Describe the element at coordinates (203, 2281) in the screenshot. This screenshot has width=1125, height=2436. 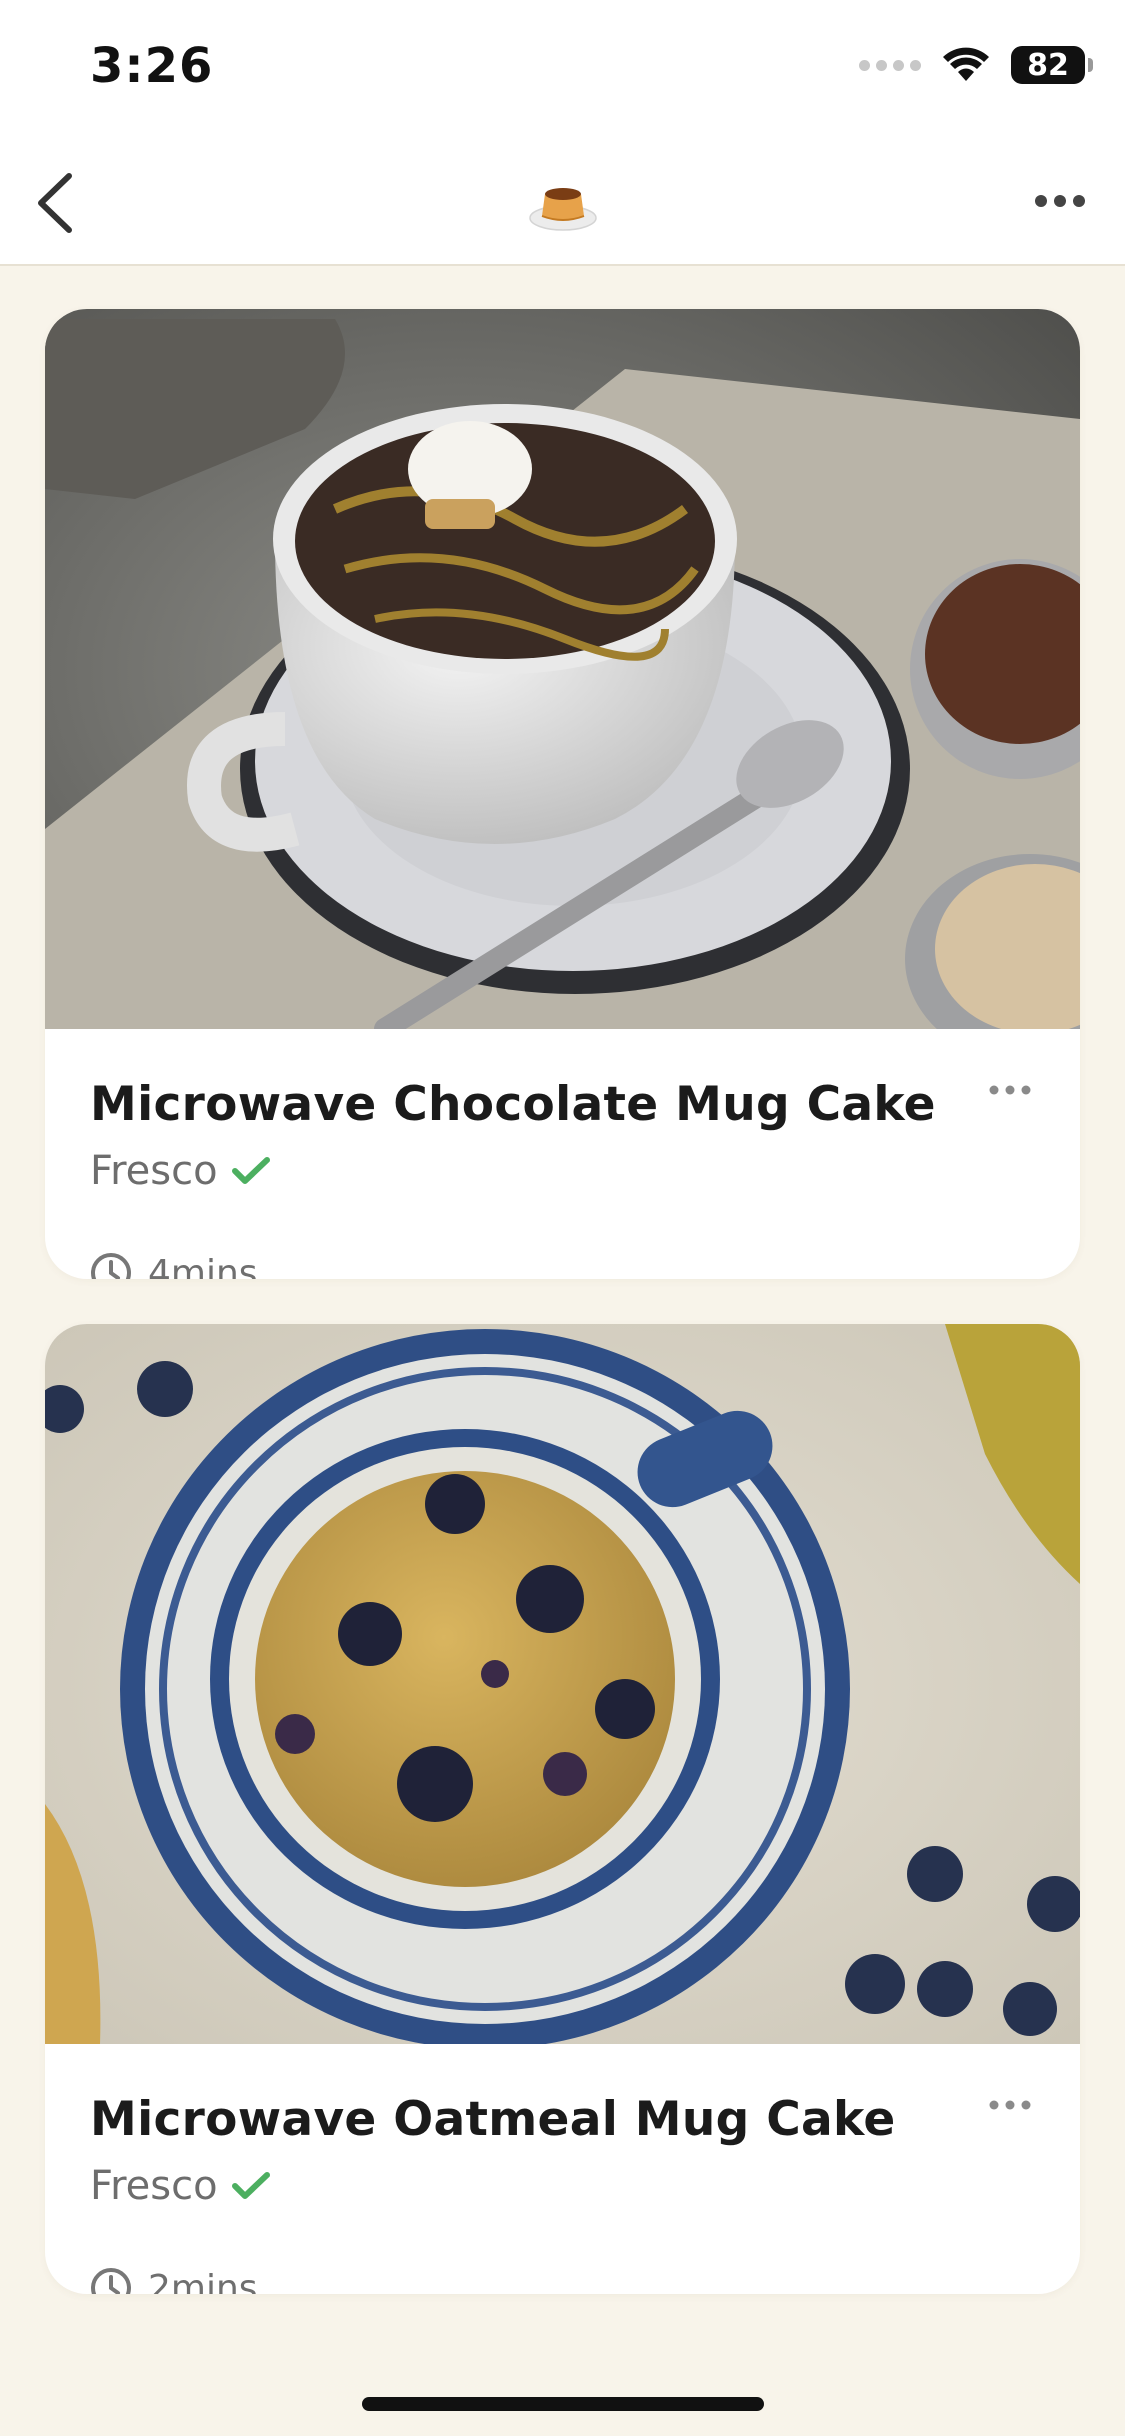
I see `recipe-duration: 2mins` at that location.